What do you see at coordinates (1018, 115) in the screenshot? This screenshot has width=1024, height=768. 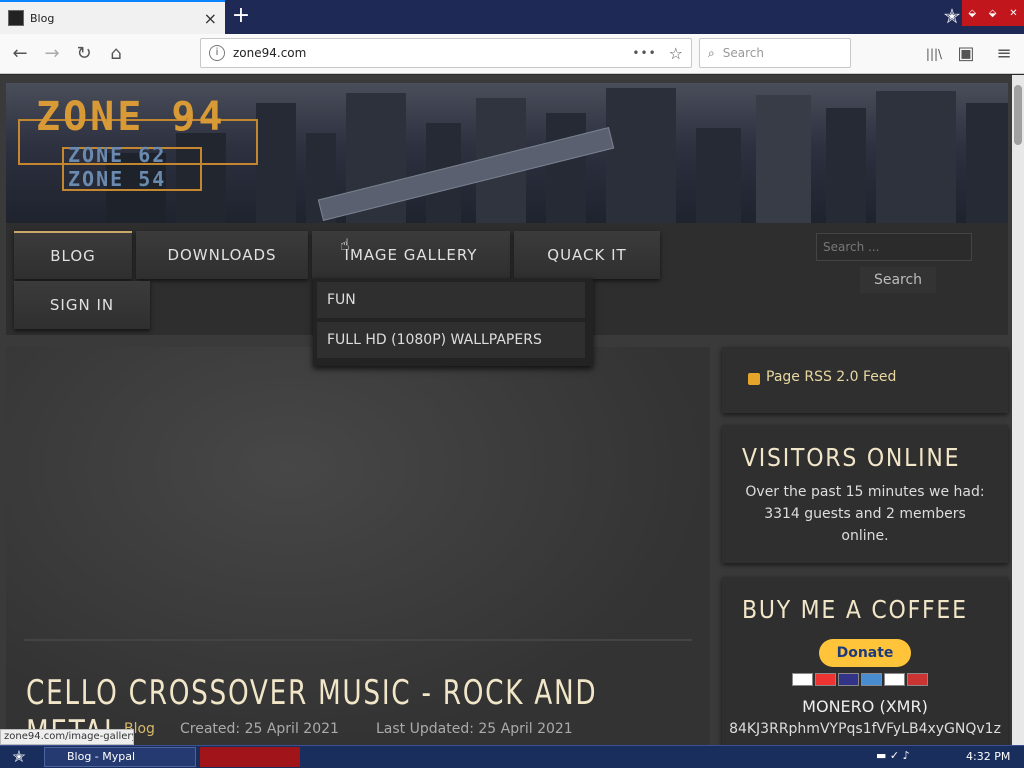 I see `scrollbar-thumb` at bounding box center [1018, 115].